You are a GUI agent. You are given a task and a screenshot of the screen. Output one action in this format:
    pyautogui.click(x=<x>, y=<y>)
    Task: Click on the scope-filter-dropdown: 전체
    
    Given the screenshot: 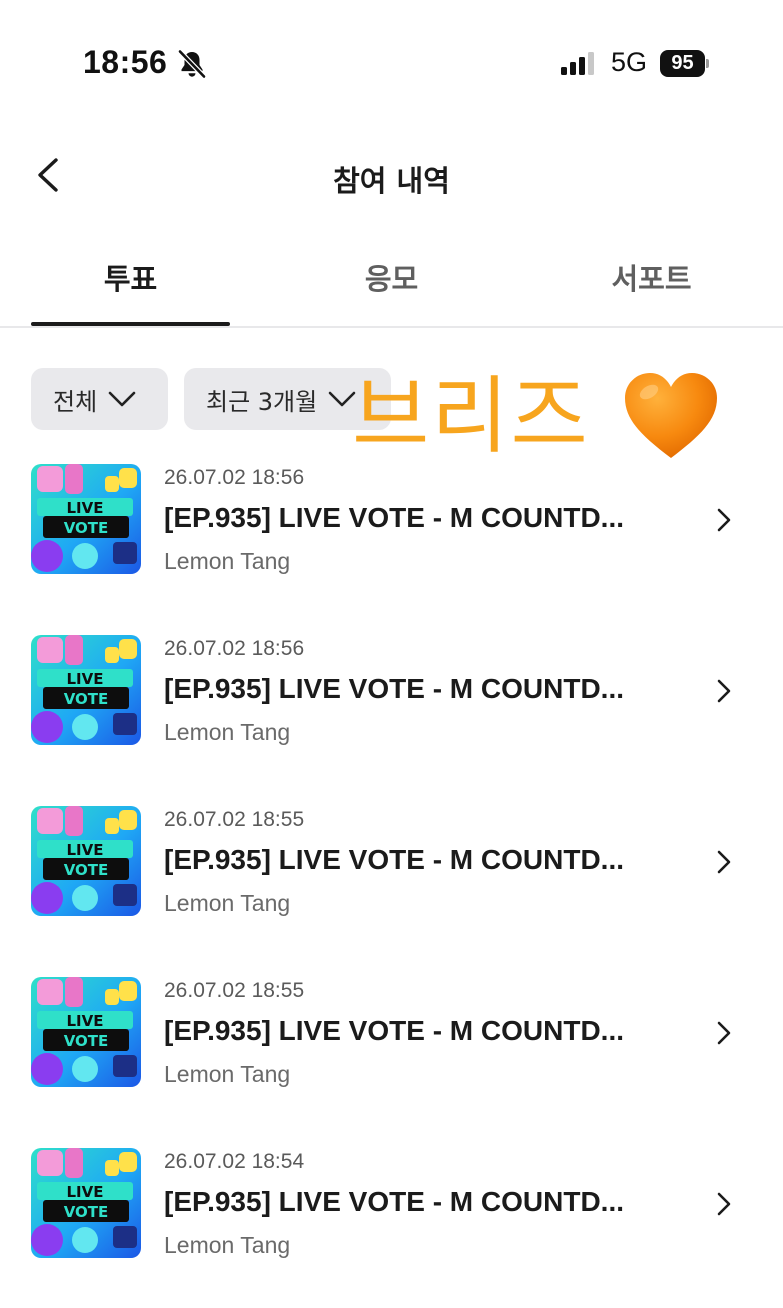 What is the action you would take?
    pyautogui.click(x=99, y=399)
    